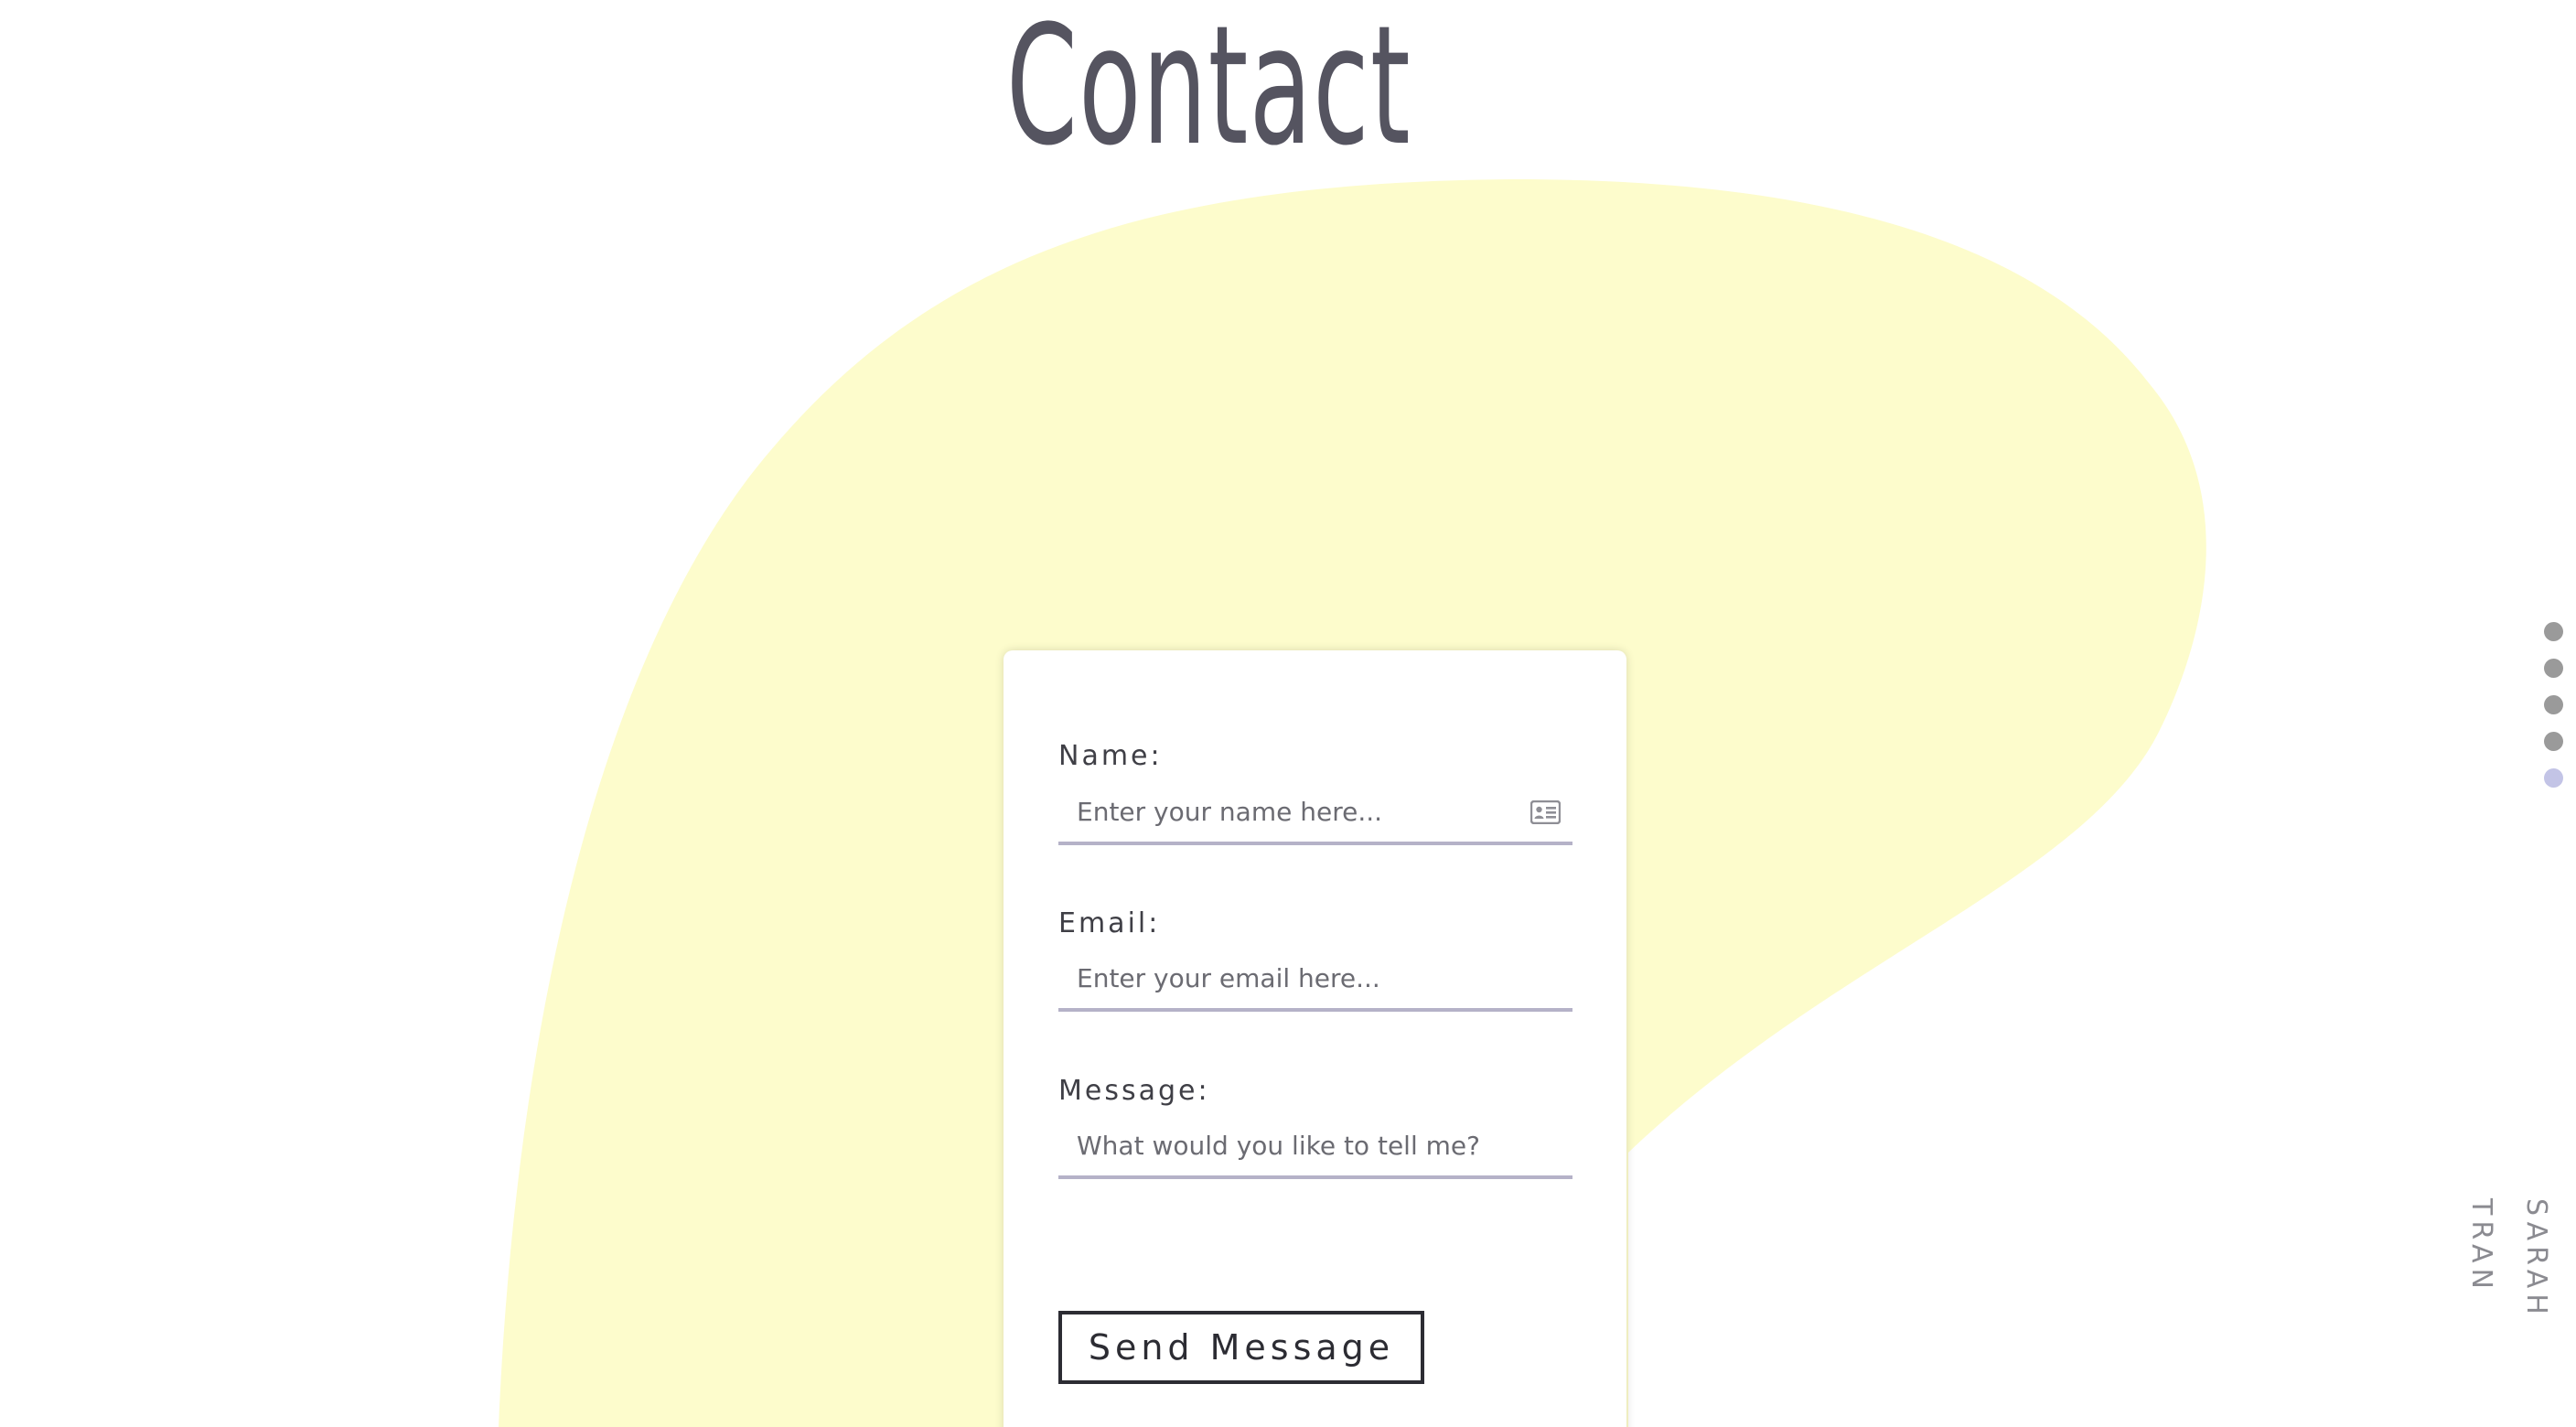 This screenshot has width=2576, height=1427. Describe the element at coordinates (1134, 1091) in the screenshot. I see `message-label: Message:` at that location.